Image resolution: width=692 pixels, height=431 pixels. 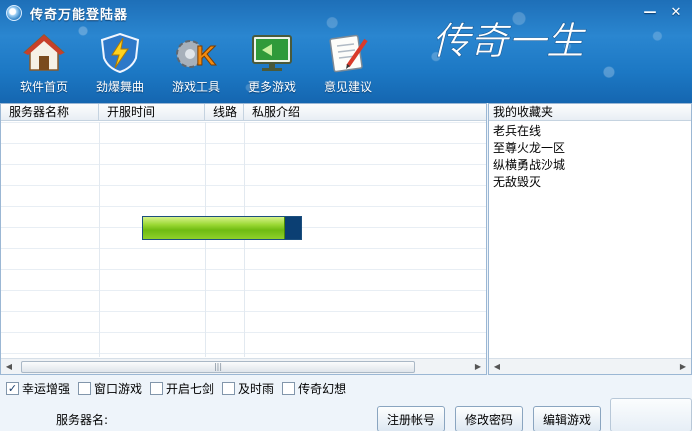 I want to click on start-game-button, so click(x=651, y=414).